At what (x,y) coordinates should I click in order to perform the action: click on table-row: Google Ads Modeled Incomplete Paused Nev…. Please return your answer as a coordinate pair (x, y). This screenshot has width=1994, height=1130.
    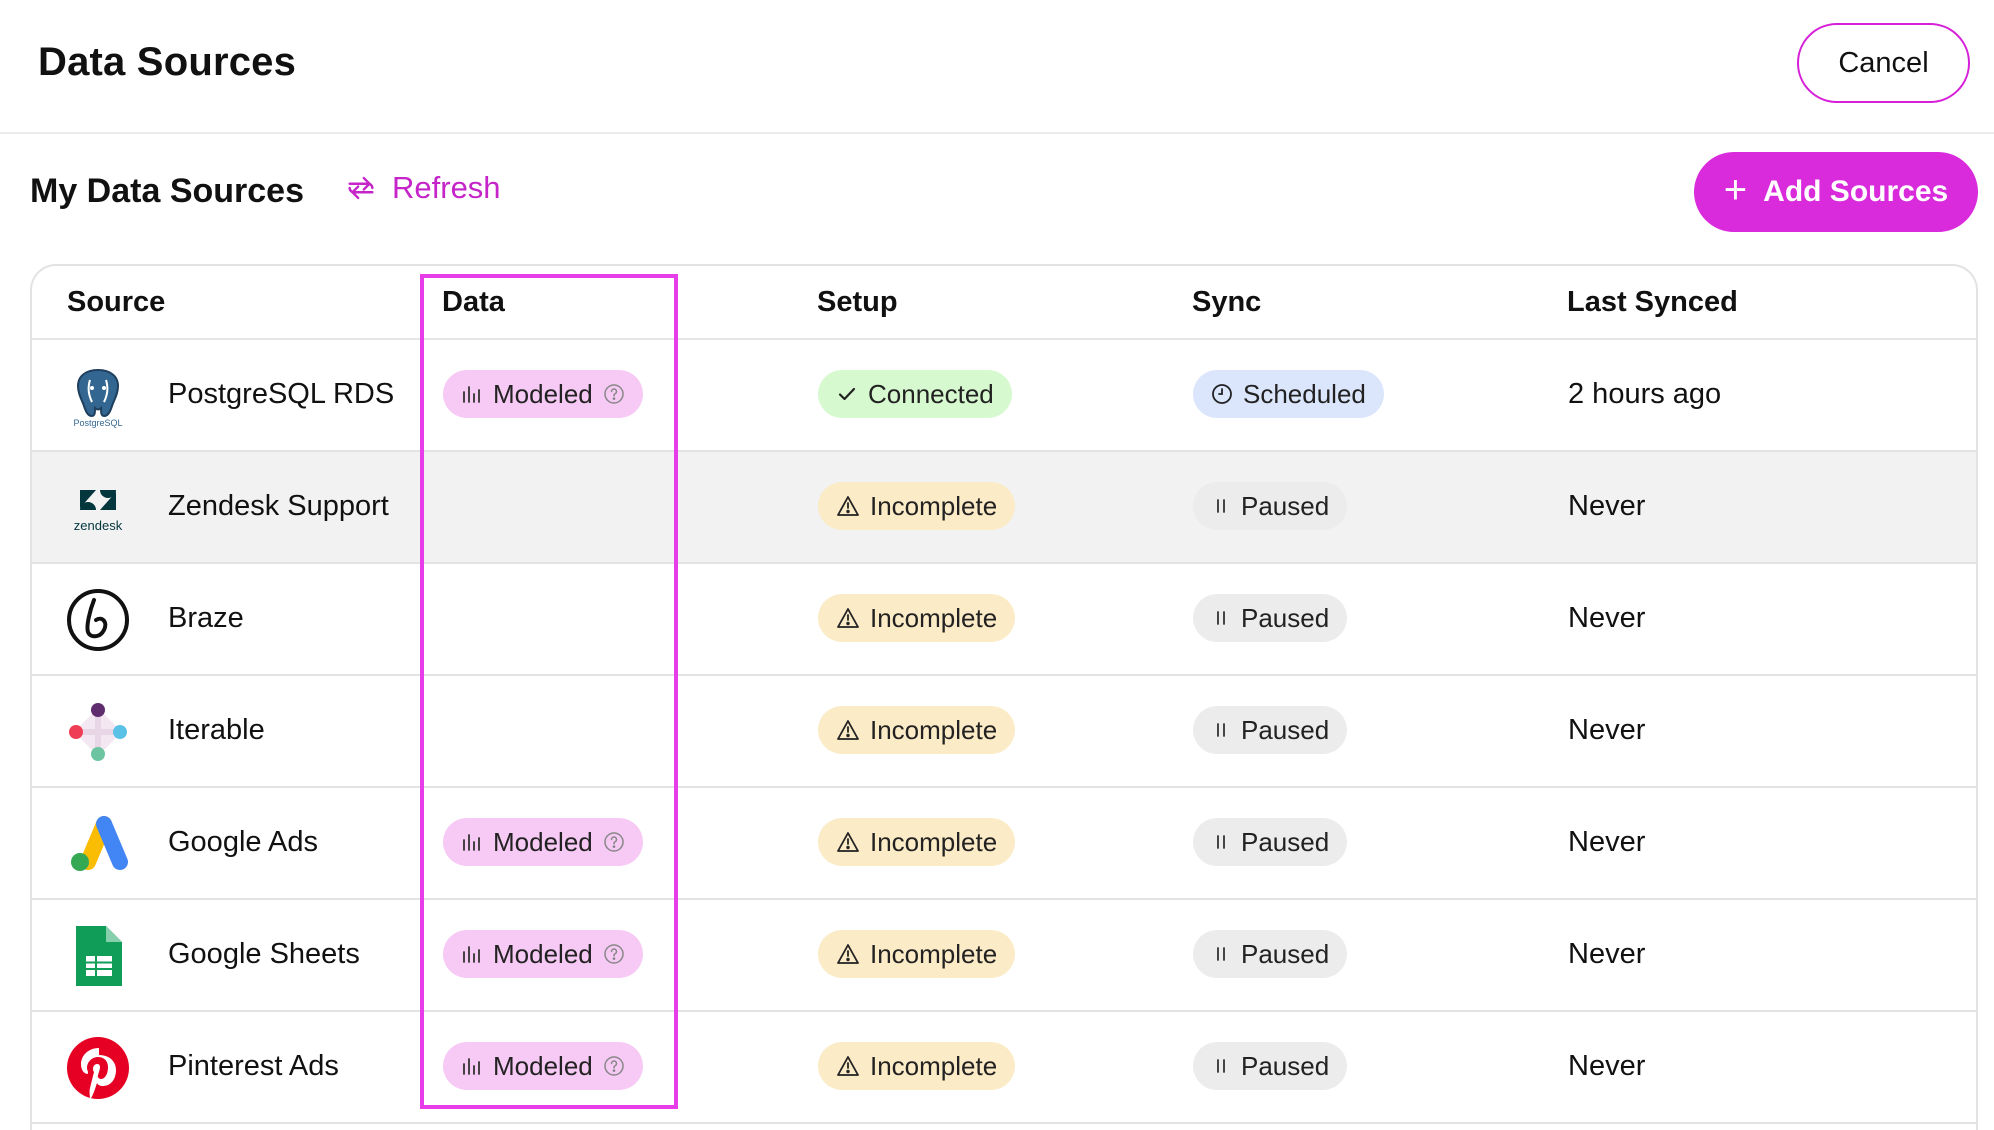
    Looking at the image, I should click on (1004, 844).